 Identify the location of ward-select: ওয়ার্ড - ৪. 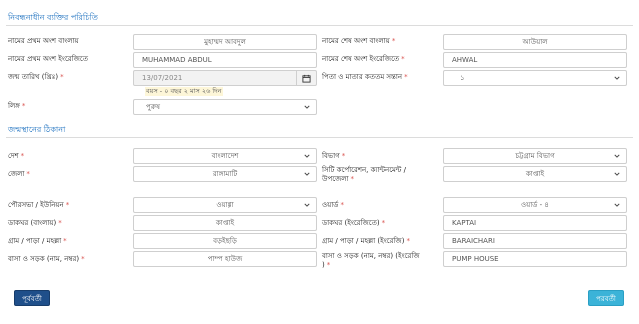
(535, 205).